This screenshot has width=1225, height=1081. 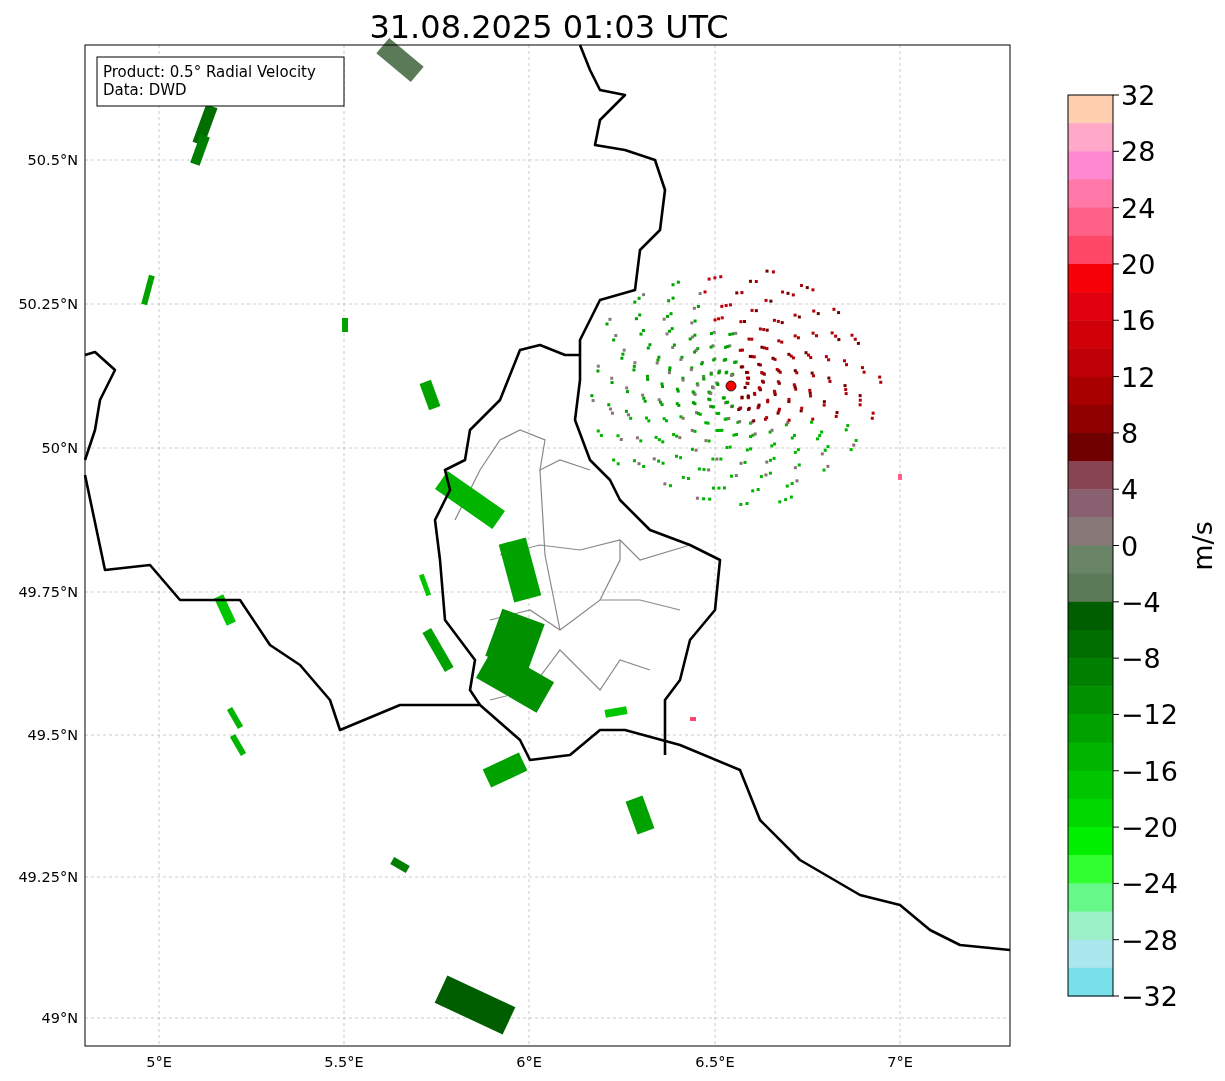 I want to click on longitude-label: 7°E, so click(x=900, y=1062).